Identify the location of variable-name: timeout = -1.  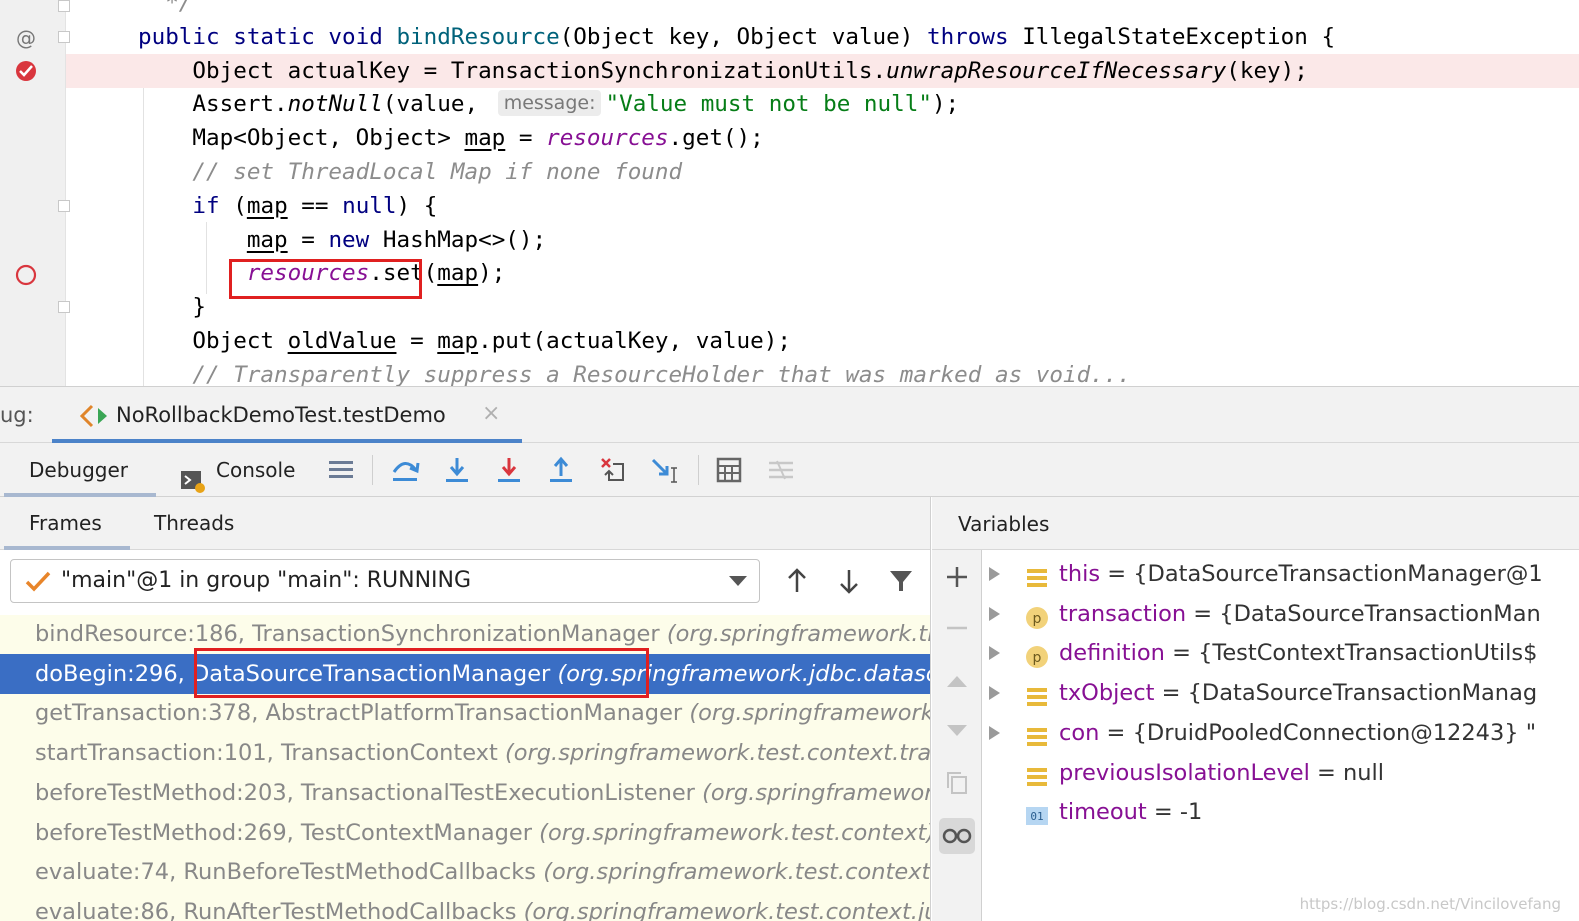
(1130, 812).